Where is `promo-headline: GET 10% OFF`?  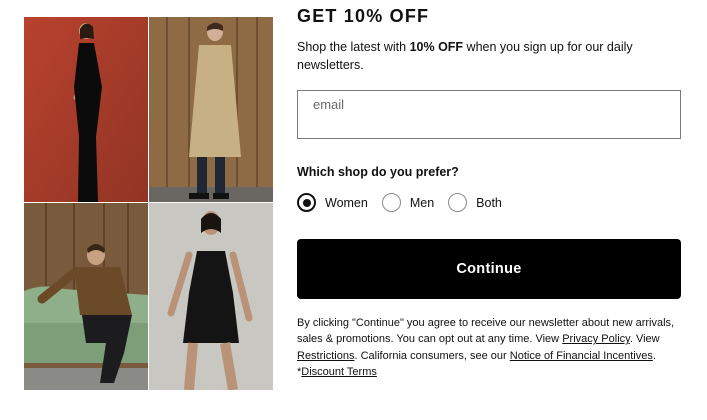 promo-headline: GET 10% OFF is located at coordinates (363, 16).